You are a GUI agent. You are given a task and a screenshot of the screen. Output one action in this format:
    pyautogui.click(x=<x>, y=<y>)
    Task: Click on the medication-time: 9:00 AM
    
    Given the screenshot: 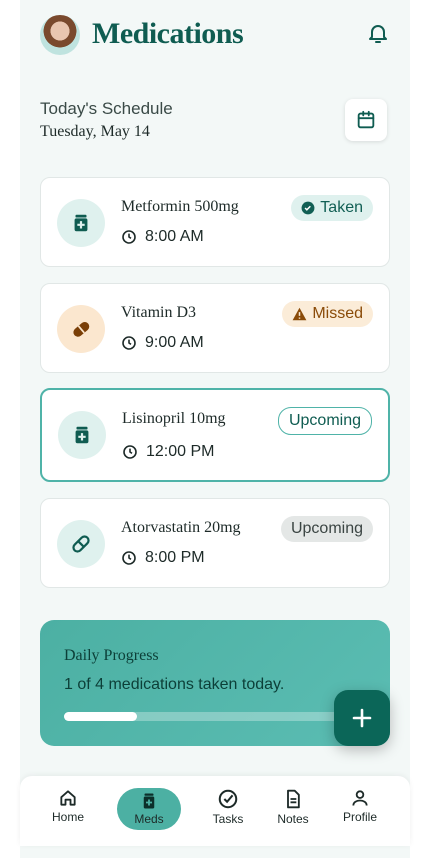 What is the action you would take?
    pyautogui.click(x=162, y=343)
    